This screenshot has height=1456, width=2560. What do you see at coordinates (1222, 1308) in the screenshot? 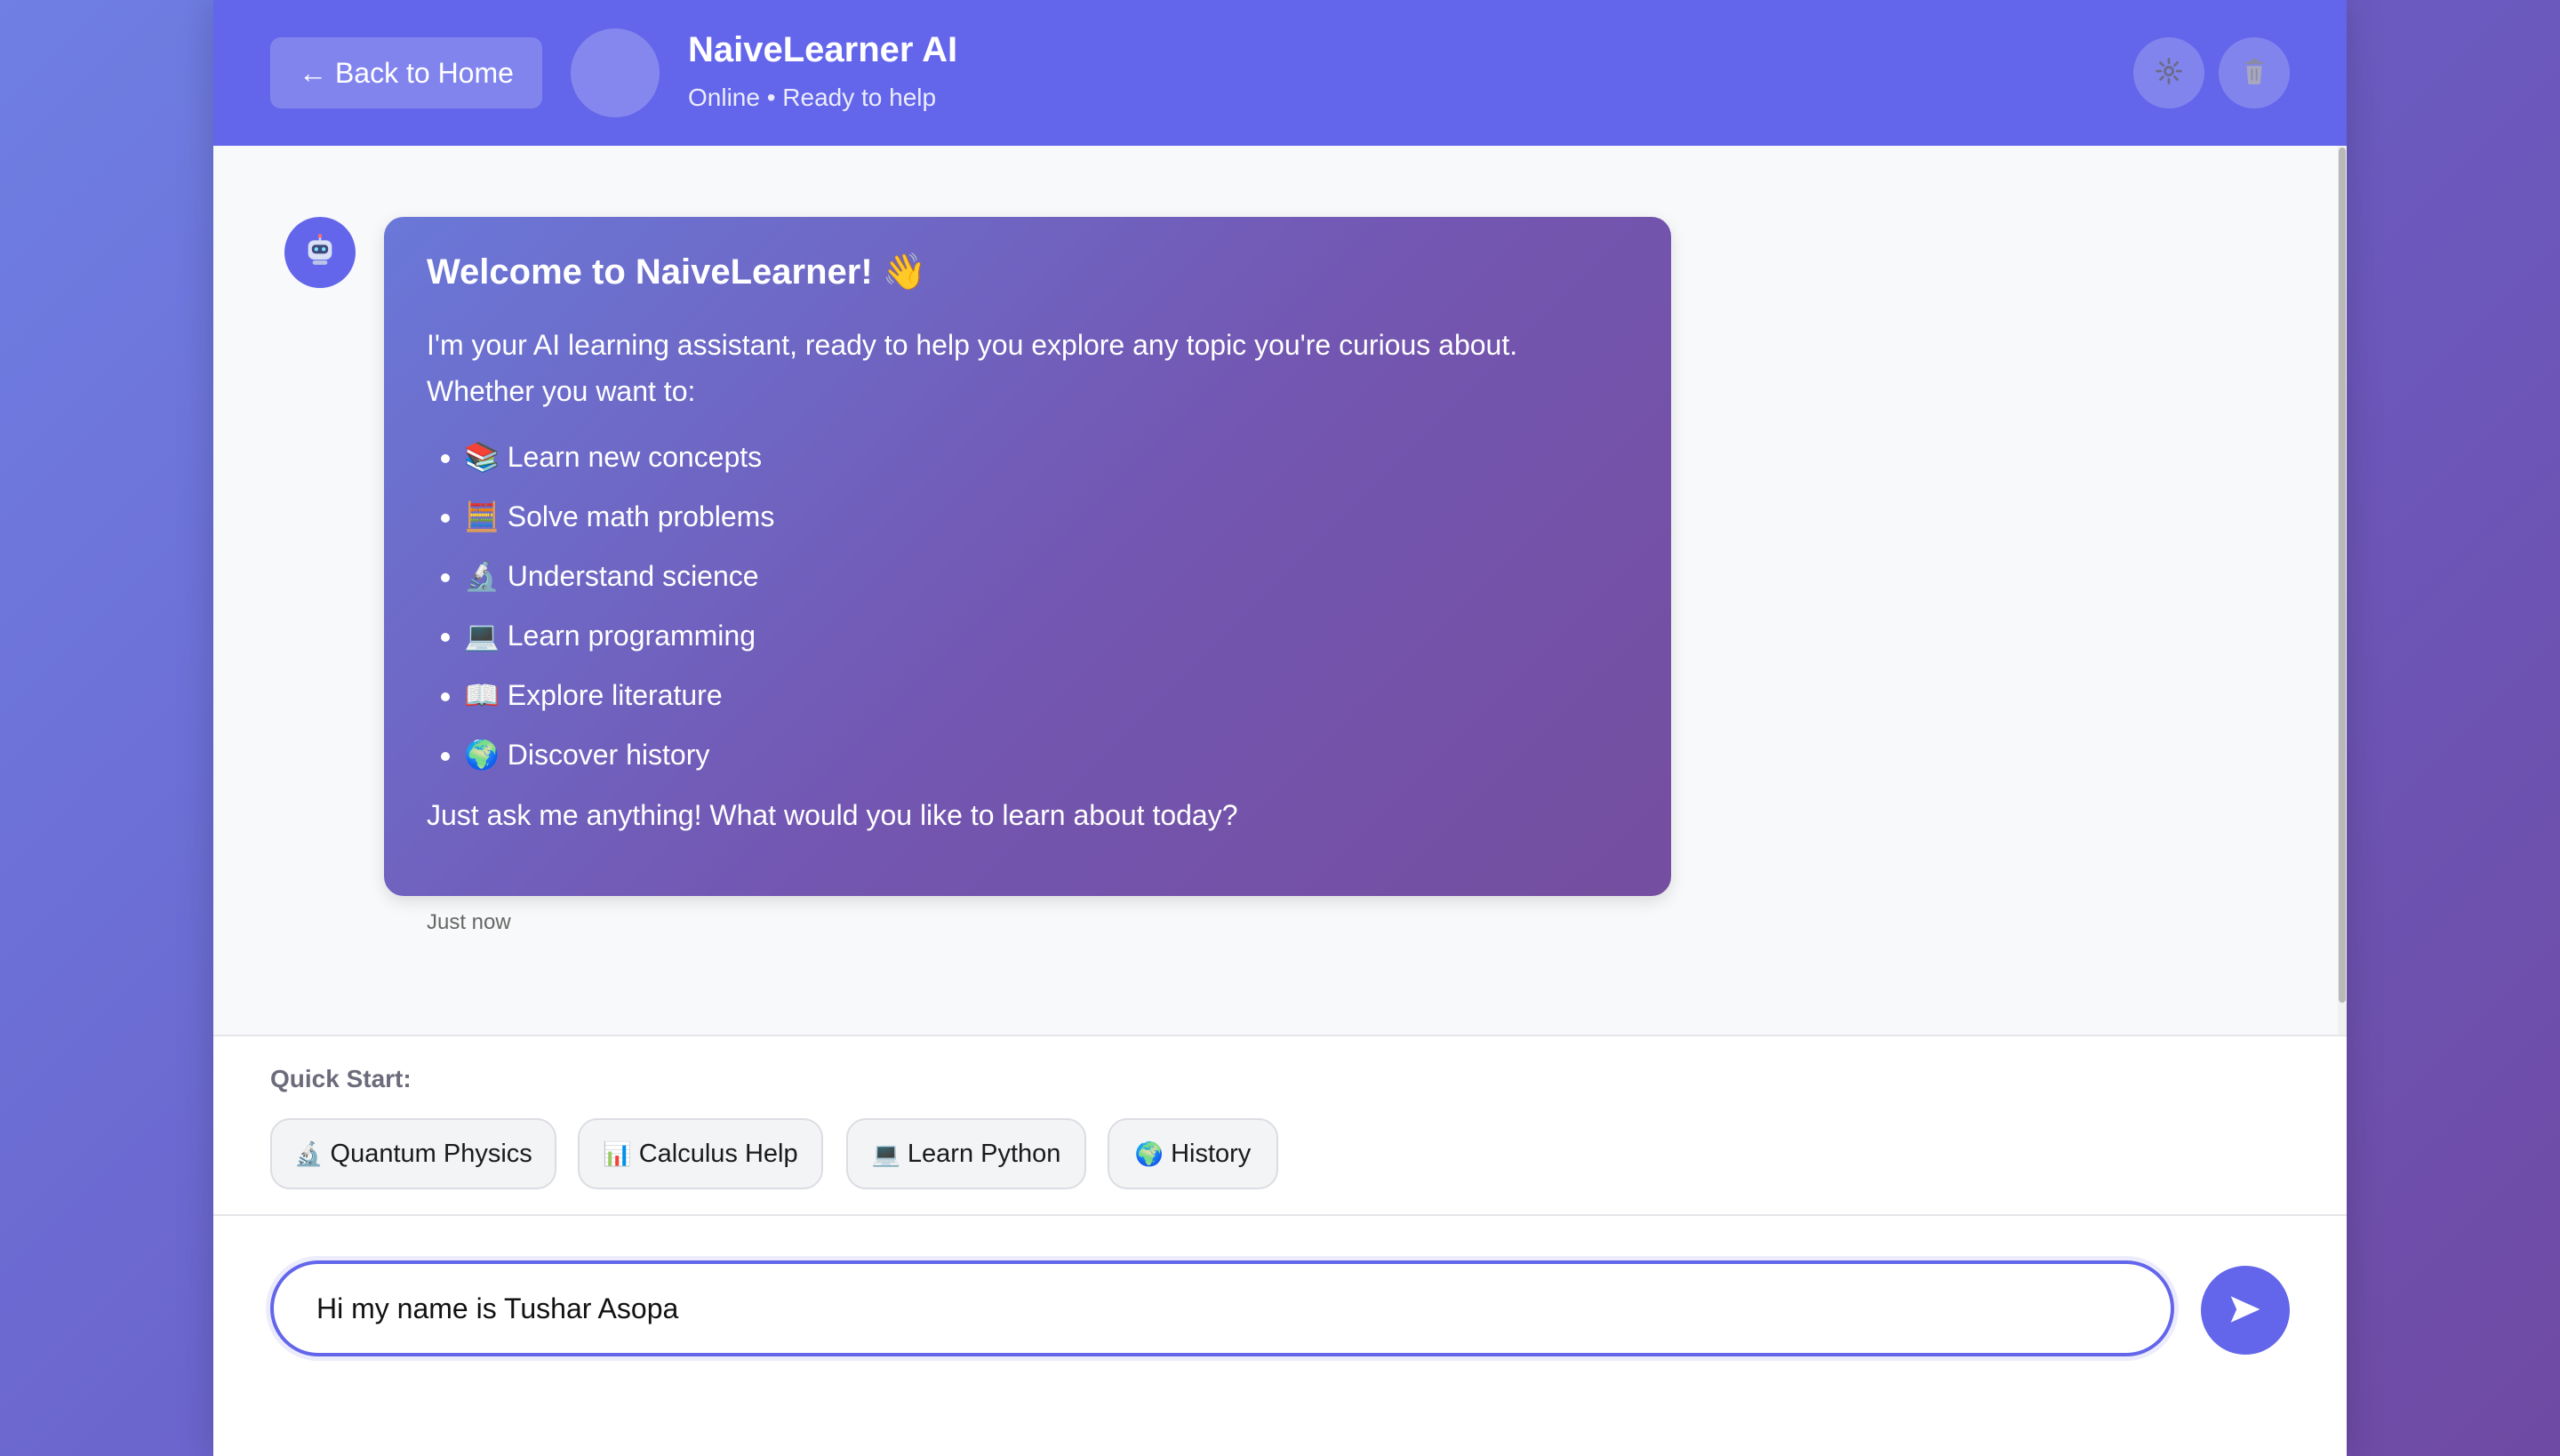
I see `message-input` at bounding box center [1222, 1308].